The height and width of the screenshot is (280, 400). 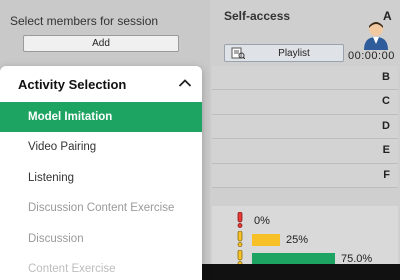 I want to click on group-row-c: C, so click(x=305, y=102).